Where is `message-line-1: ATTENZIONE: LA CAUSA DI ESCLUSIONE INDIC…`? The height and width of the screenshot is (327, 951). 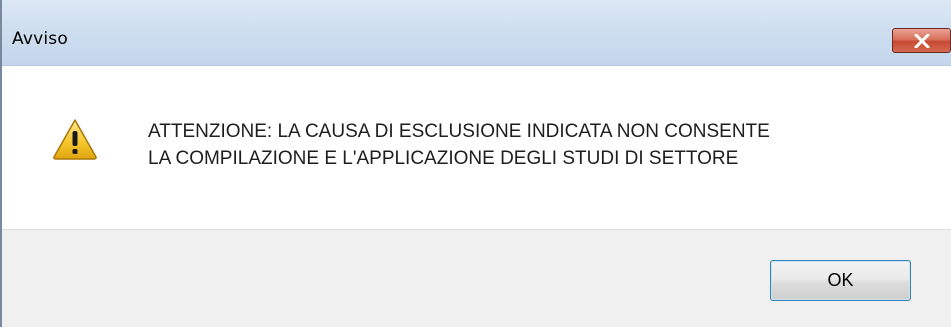 message-line-1: ATTENZIONE: LA CAUSA DI ESCLUSIONE INDIC… is located at coordinates (459, 131).